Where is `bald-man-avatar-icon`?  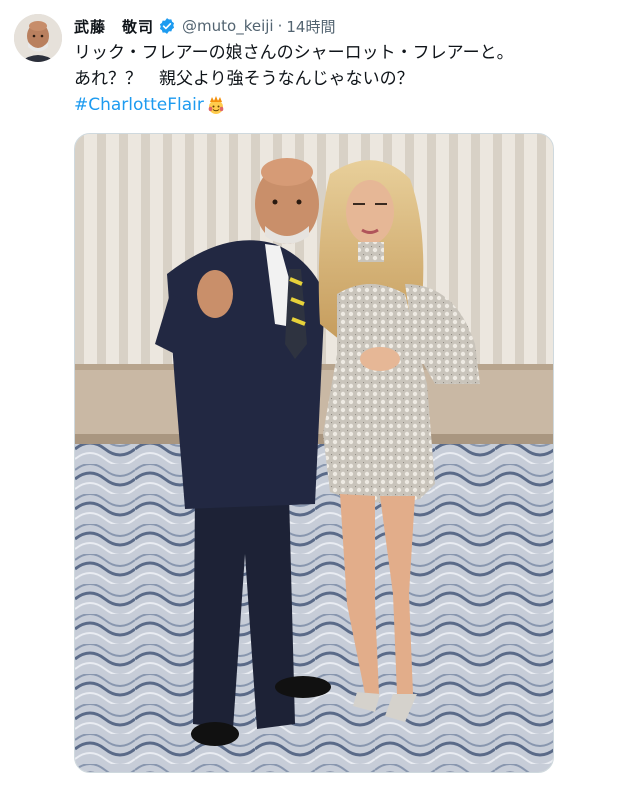 bald-man-avatar-icon is located at coordinates (38, 38).